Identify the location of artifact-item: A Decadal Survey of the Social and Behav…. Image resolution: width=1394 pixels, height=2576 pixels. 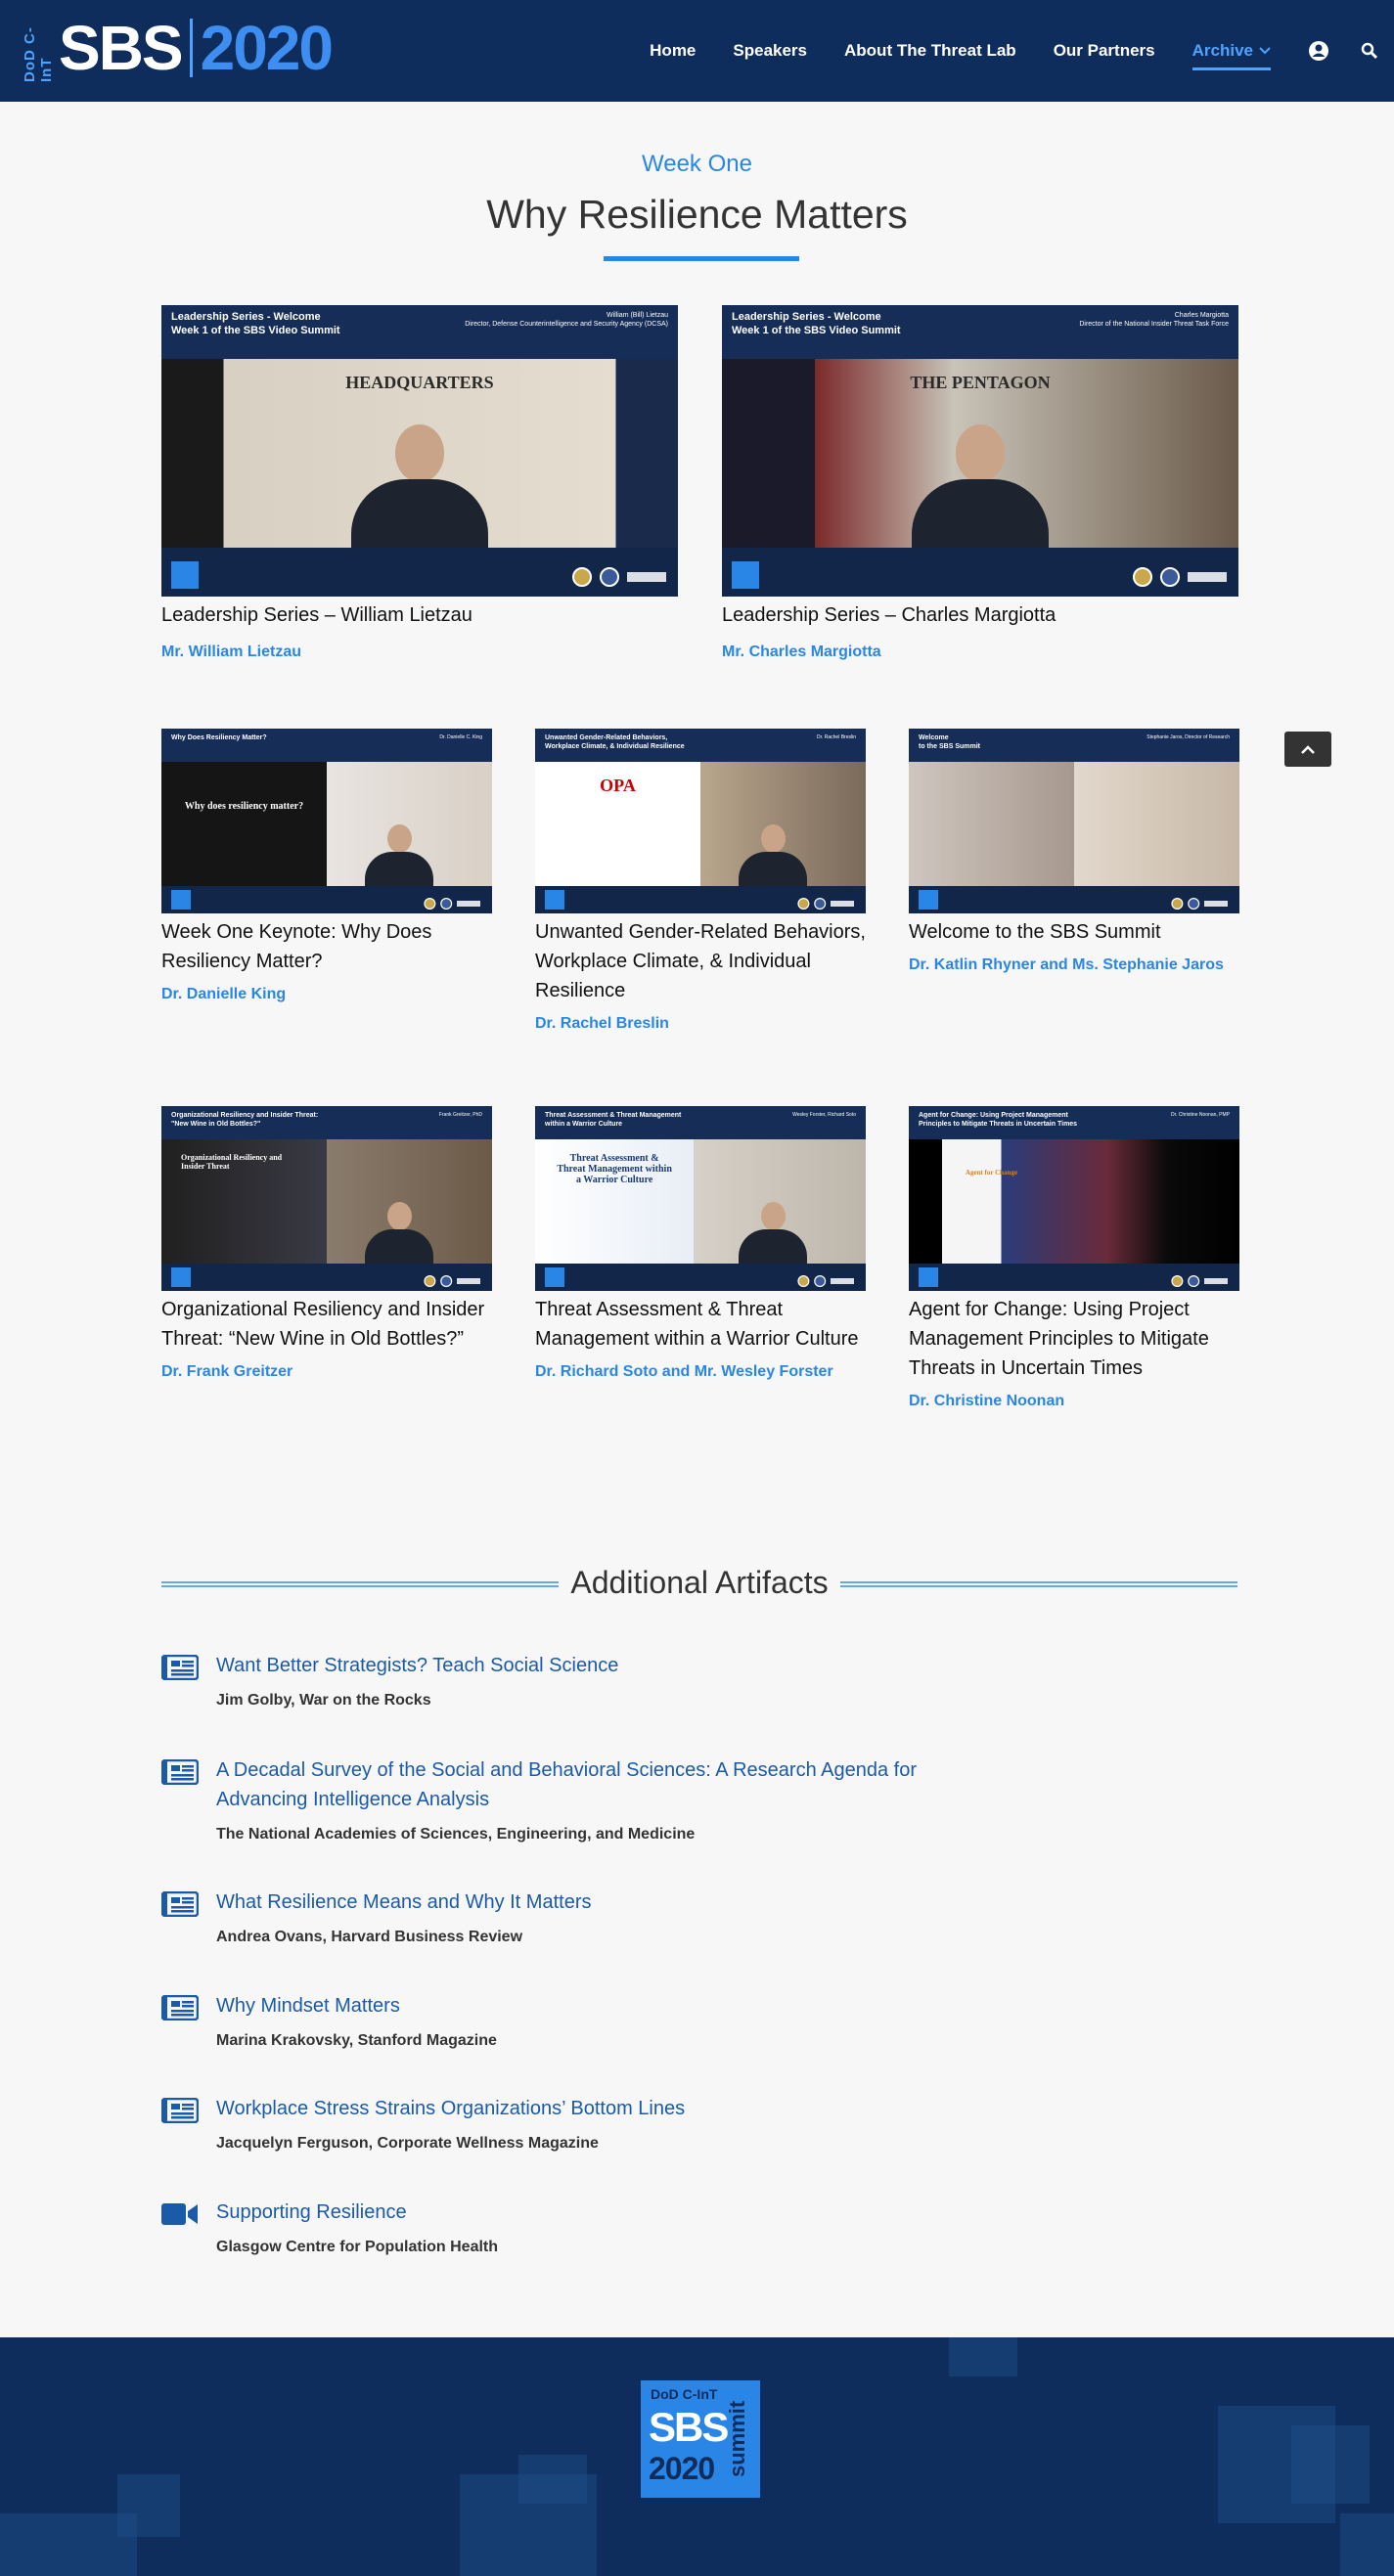
(552, 1799).